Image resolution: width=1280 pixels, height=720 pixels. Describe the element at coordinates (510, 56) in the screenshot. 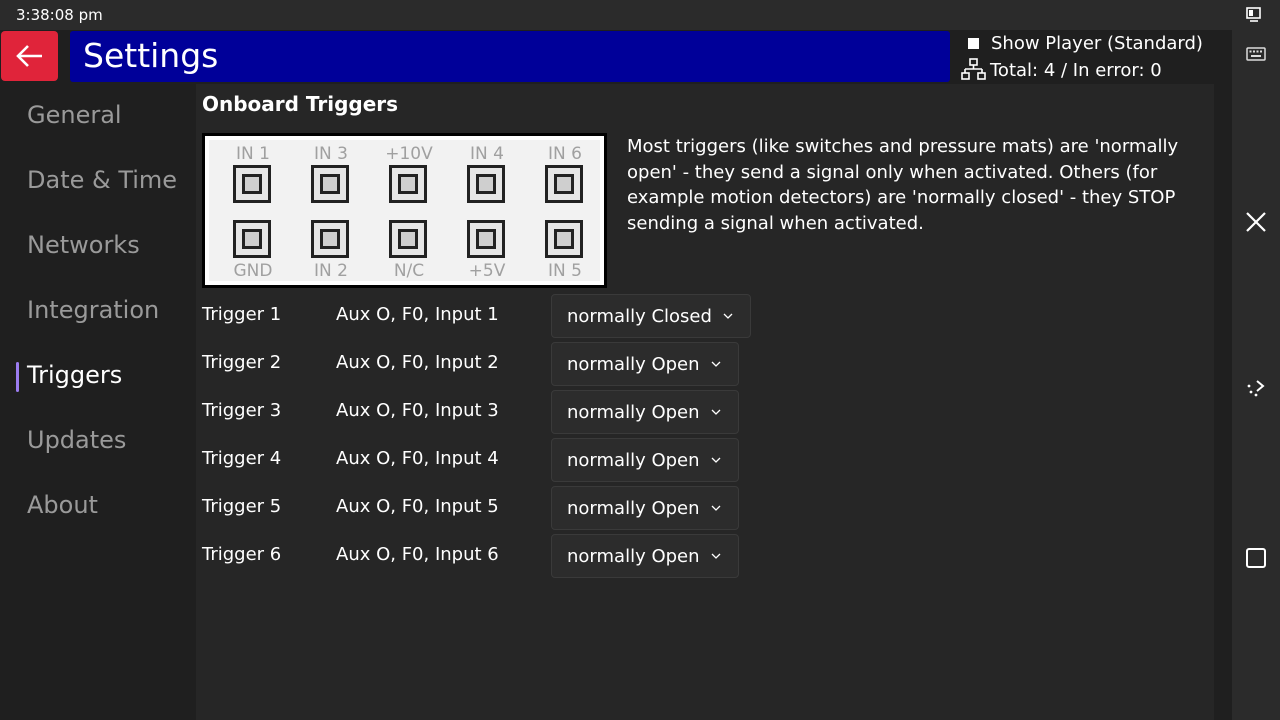

I see `title-bar: Settings` at that location.